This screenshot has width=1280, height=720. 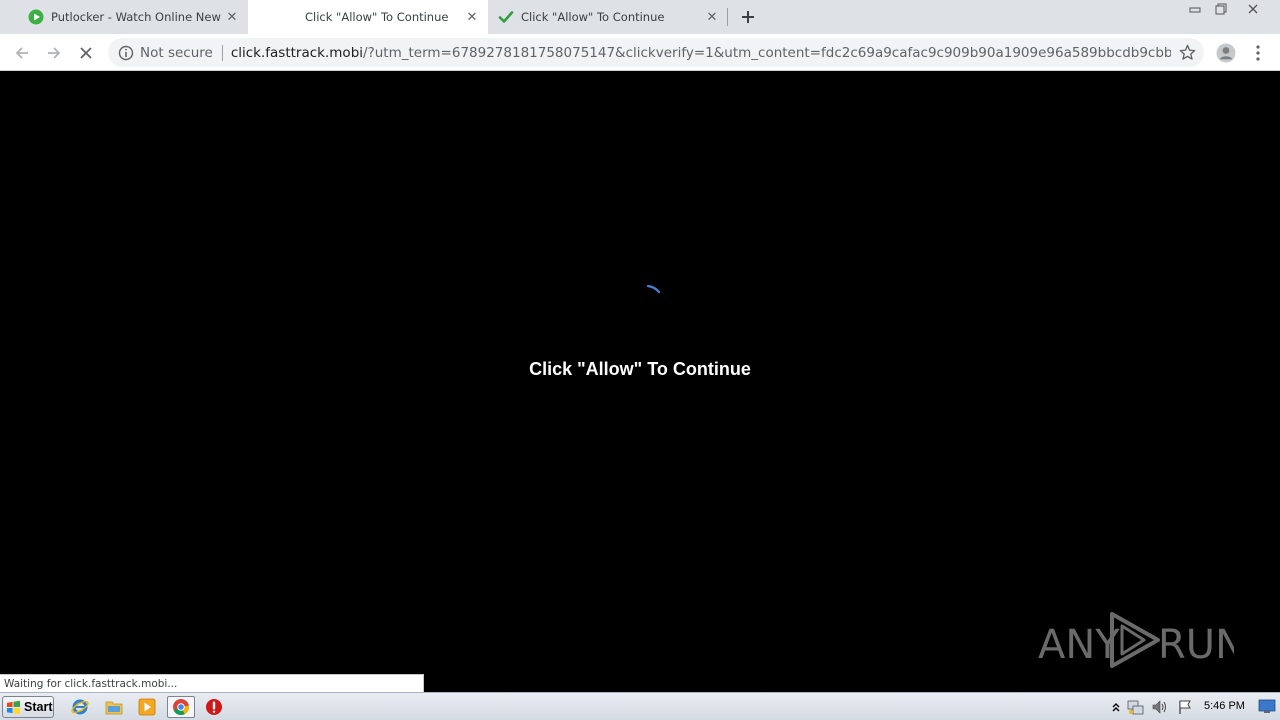 What do you see at coordinates (1196, 645) in the screenshot?
I see `watermark-right-text: RUN` at bounding box center [1196, 645].